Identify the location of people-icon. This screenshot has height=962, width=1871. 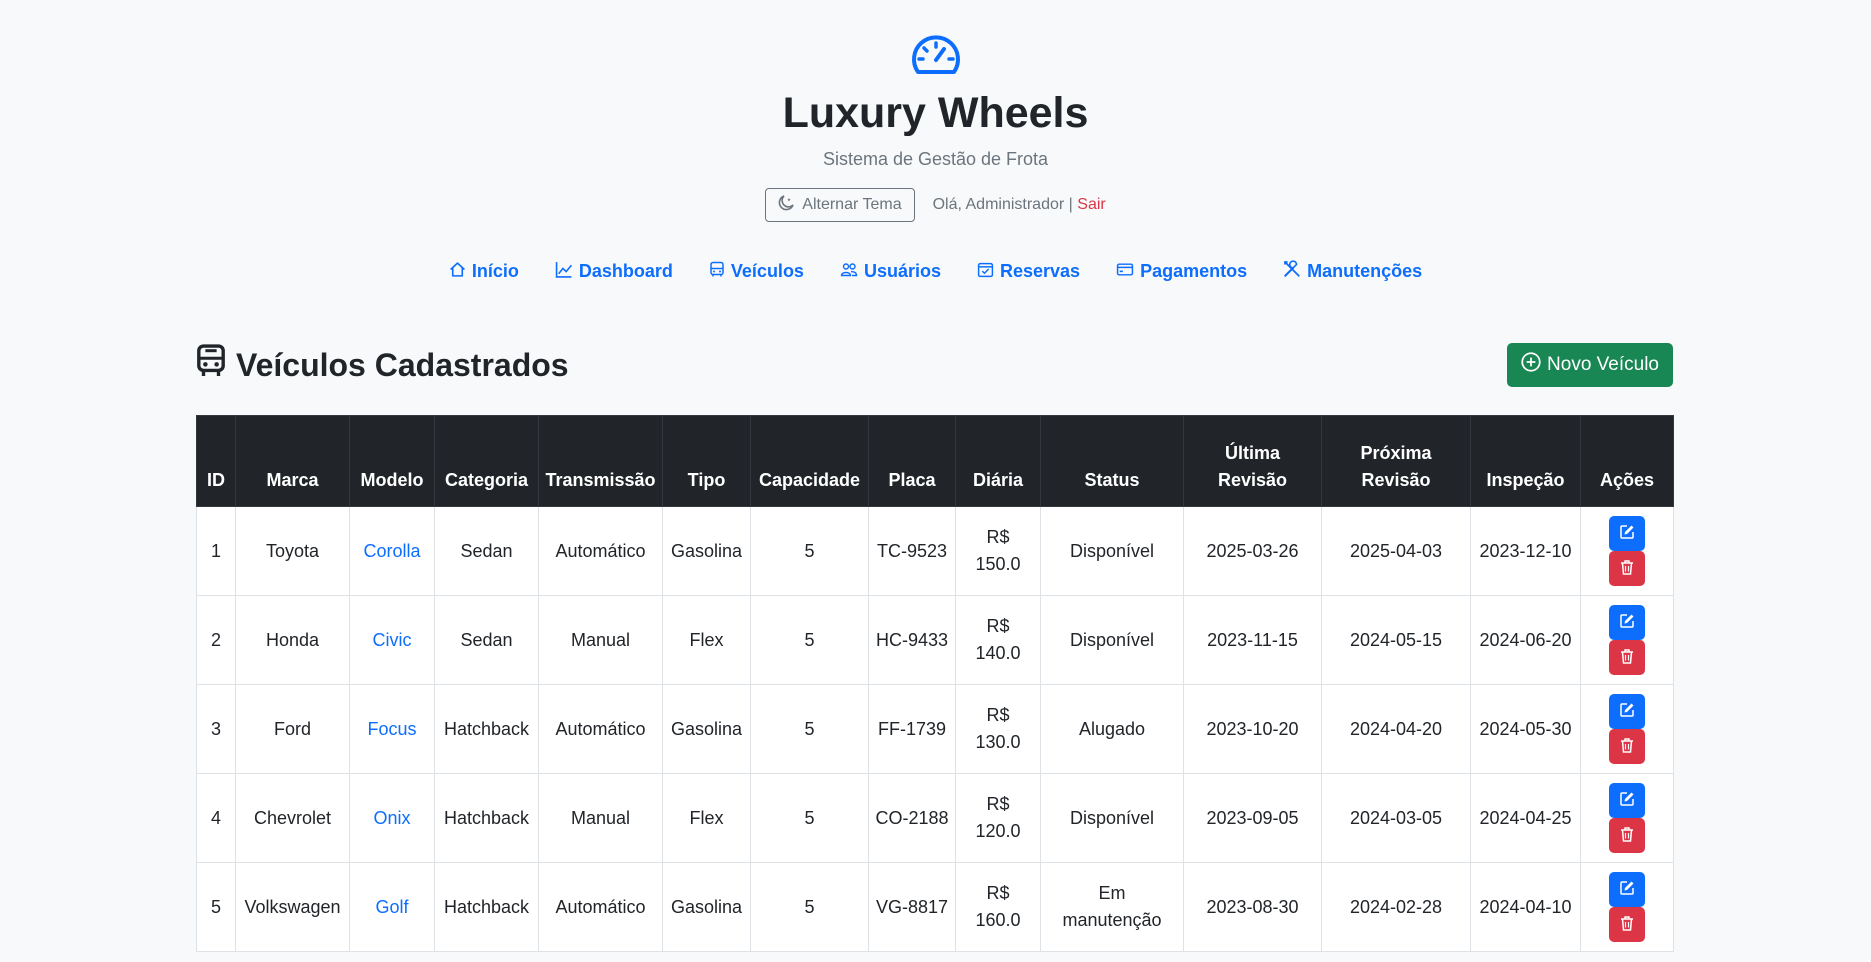
(849, 272).